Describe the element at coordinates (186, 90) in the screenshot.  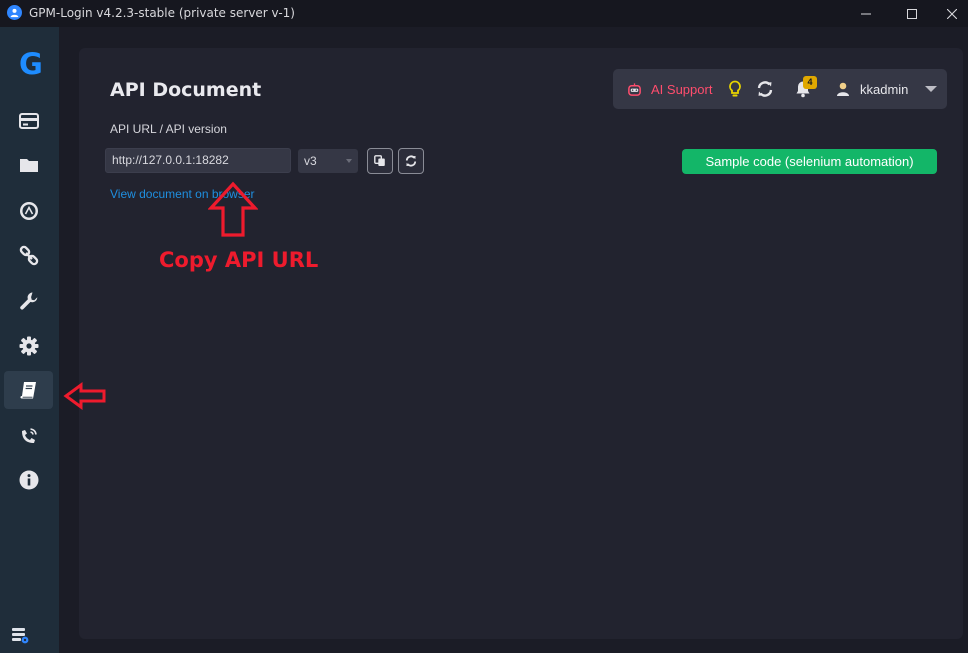
I see `page-title: API Document` at that location.